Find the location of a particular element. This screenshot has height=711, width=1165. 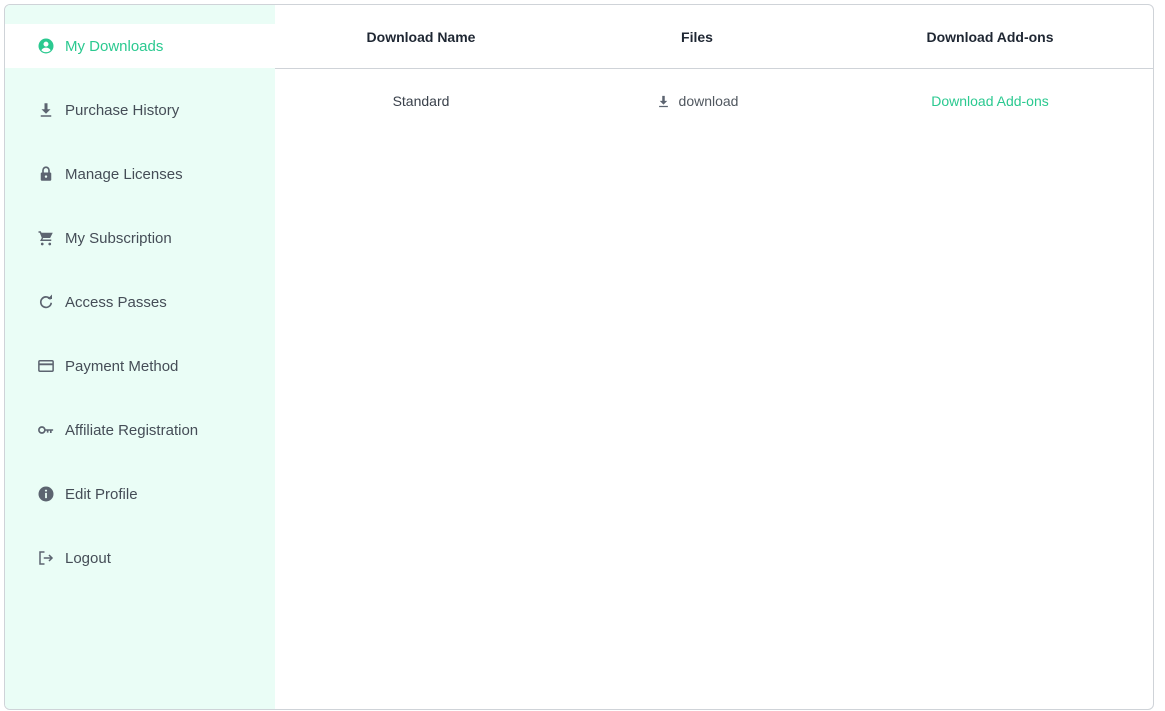

sidebar-item-edit-profile: Edit Profile is located at coordinates (140, 494).